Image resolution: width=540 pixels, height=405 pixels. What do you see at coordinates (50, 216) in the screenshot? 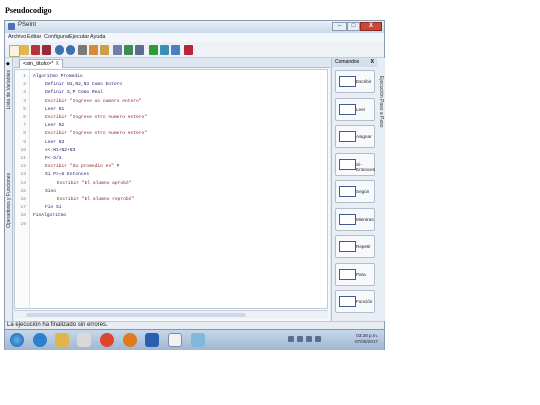
I see `code-line: FinAlgoritmo` at bounding box center [50, 216].